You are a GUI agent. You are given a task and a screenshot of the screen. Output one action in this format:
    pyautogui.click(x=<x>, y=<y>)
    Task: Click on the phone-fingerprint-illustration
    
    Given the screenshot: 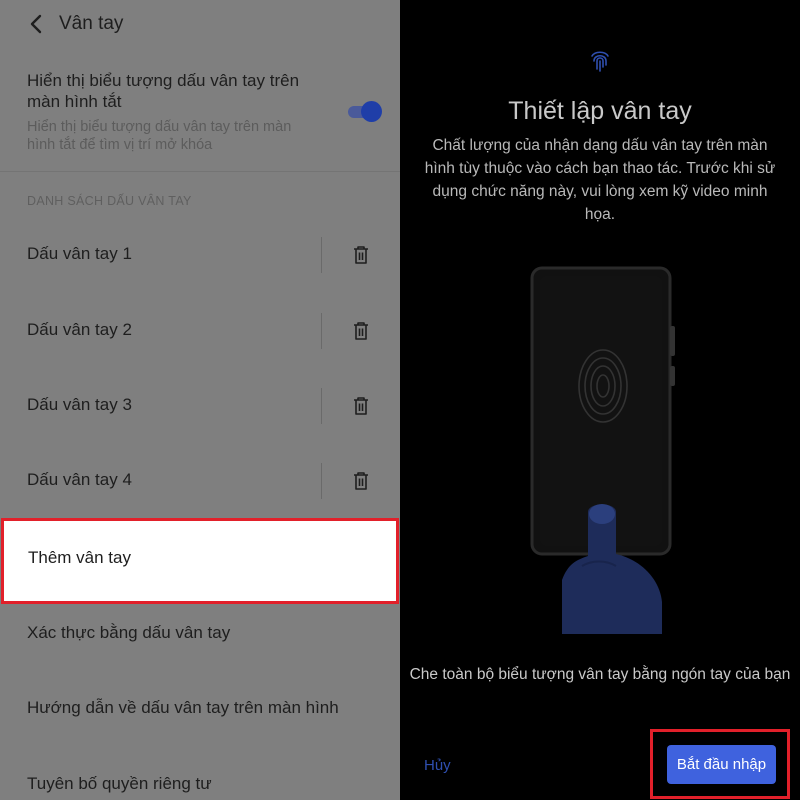 What is the action you would take?
    pyautogui.click(x=602, y=450)
    